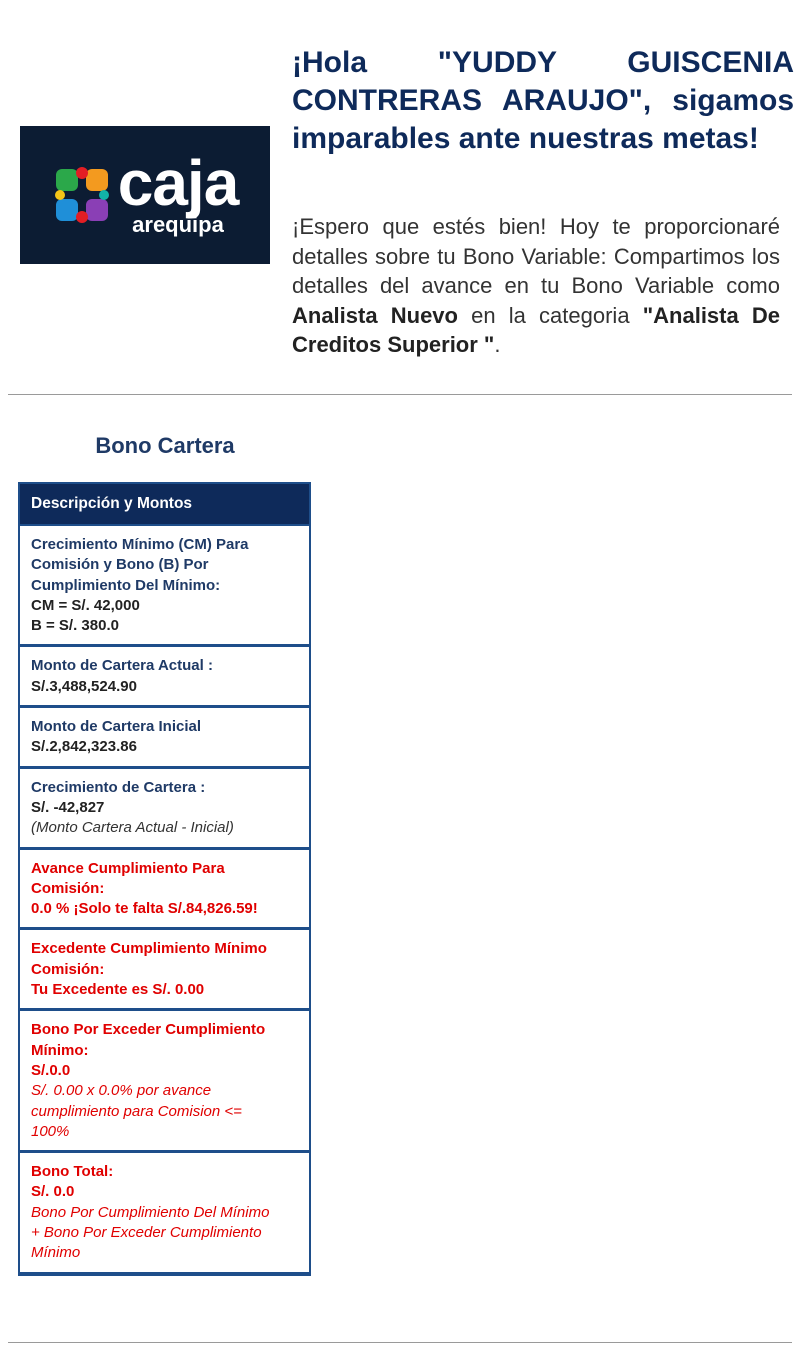 The image size is (800, 1352). I want to click on cm-value: CM = S/. 42,000, so click(85, 605).